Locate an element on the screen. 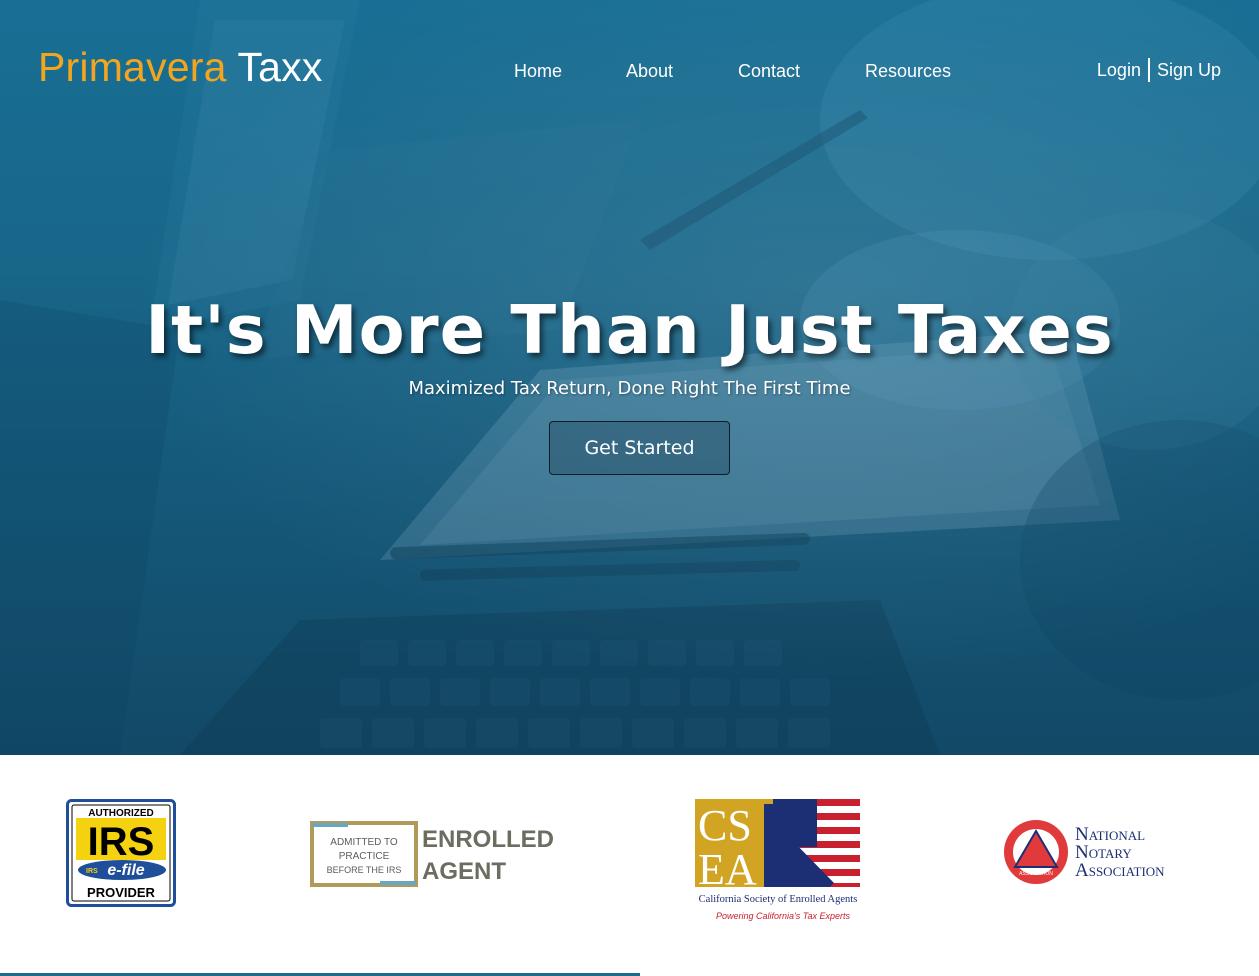  ea-box-line2: PRACTICE is located at coordinates (364, 856).